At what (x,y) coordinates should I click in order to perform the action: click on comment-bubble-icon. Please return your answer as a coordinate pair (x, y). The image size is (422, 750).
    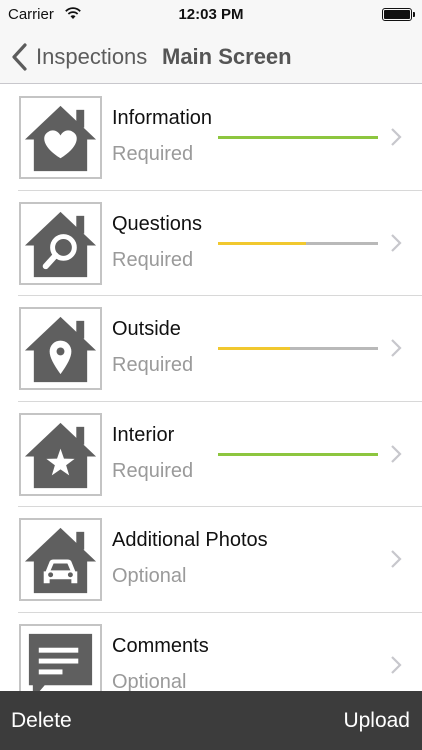
    Looking at the image, I should click on (60, 662).